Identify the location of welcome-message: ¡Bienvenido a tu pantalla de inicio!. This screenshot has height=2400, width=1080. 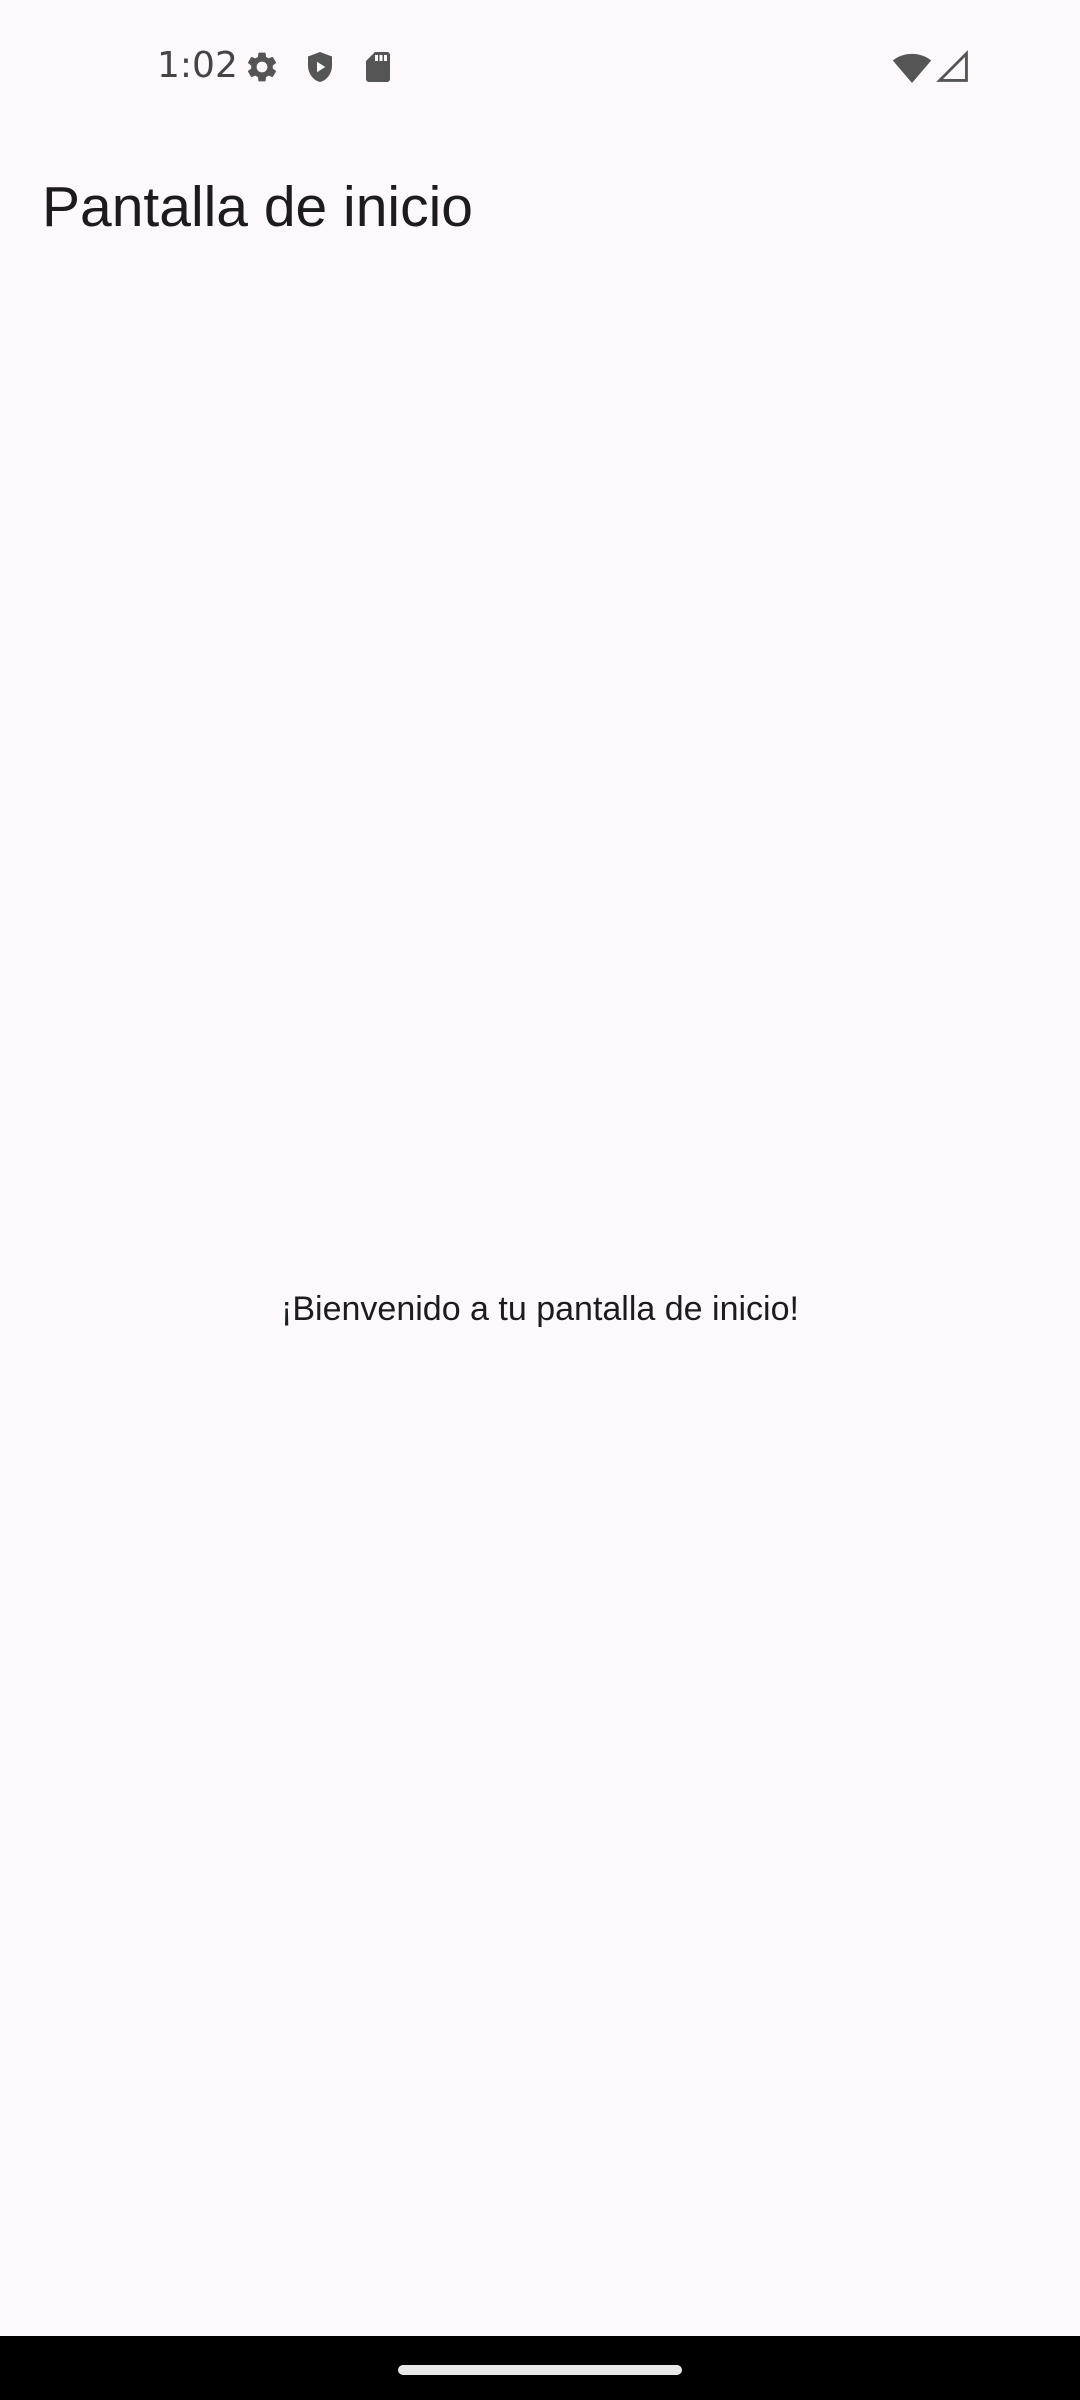
(540, 1309).